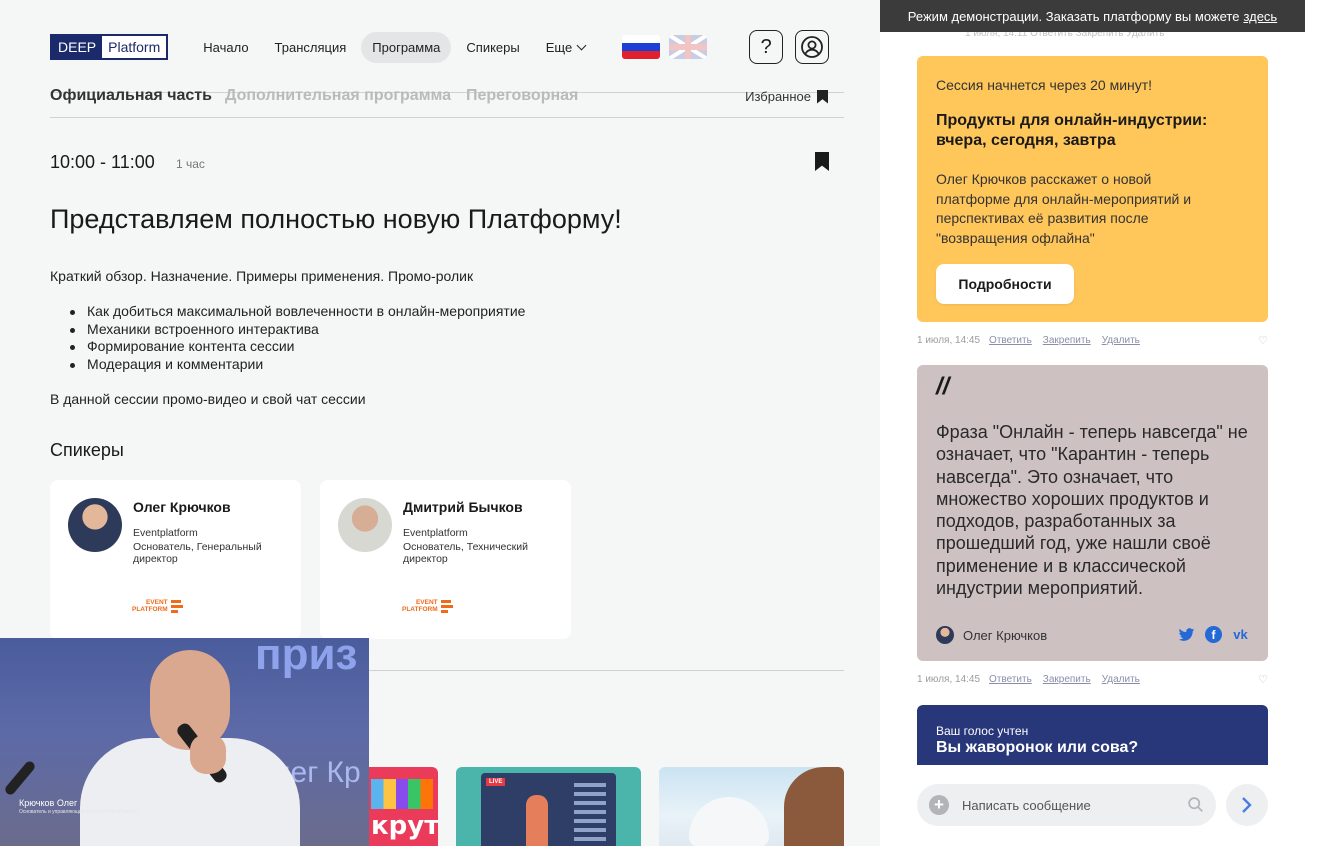 The image size is (1318, 846). I want to click on search-icon, so click(1195, 804).